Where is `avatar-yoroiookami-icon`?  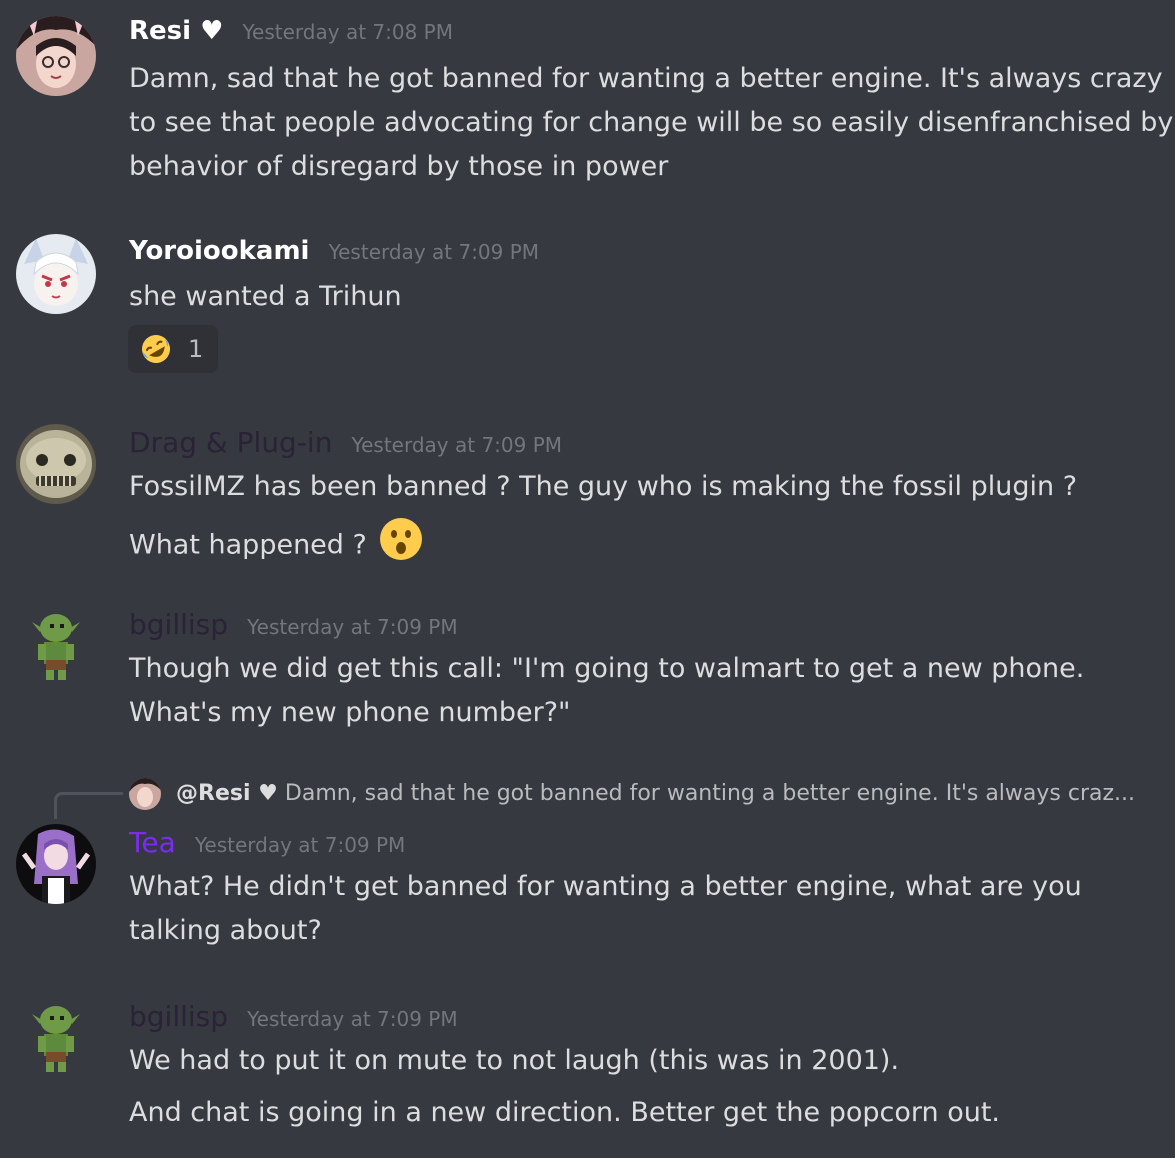
avatar-yoroiookami-icon is located at coordinates (56, 274).